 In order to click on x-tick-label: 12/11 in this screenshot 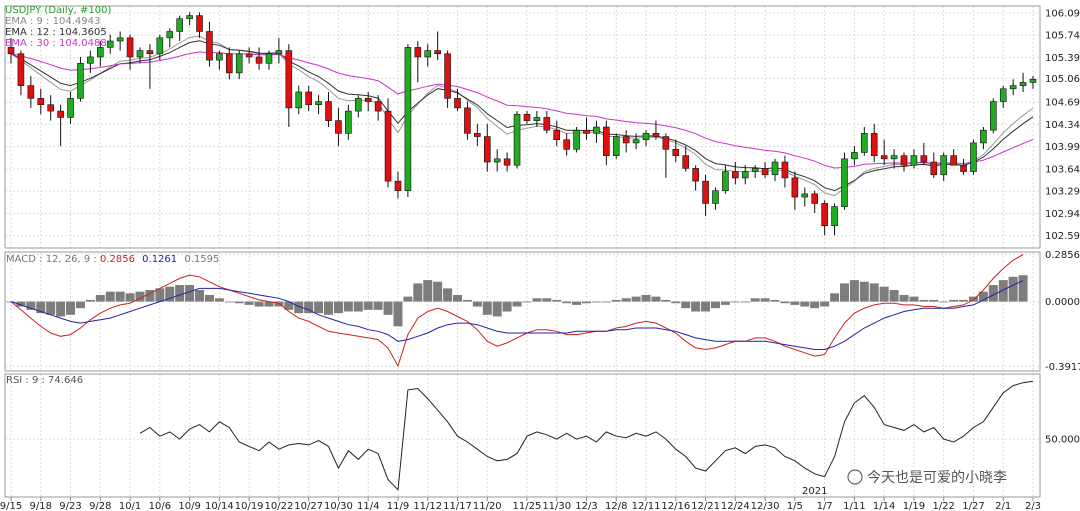, I will do `click(646, 506)`.